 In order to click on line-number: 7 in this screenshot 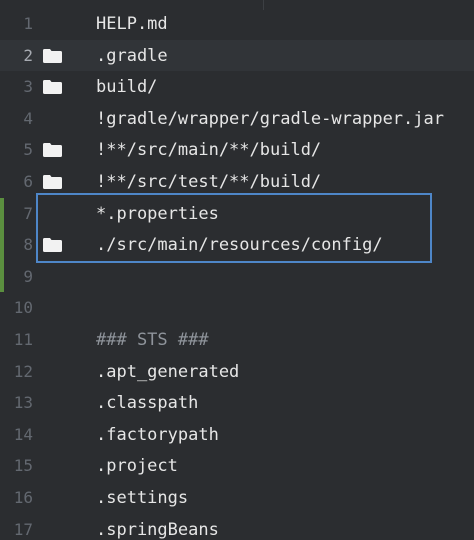, I will do `click(28, 213)`.